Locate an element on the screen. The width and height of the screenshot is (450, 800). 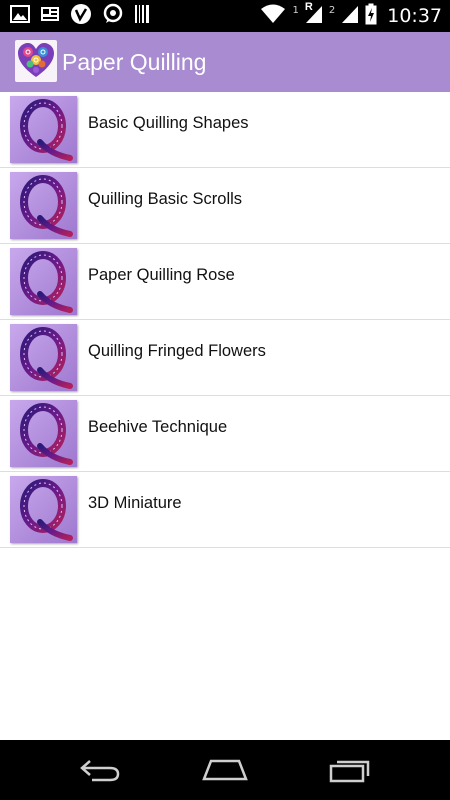
list-item-label: Beehive Technique is located at coordinates (158, 427).